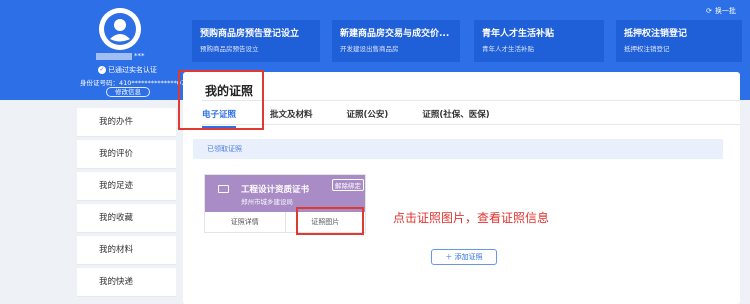 The height and width of the screenshot is (304, 750). What do you see at coordinates (126, 282) in the screenshot?
I see `sidebar-item-my-express: 我的快递` at bounding box center [126, 282].